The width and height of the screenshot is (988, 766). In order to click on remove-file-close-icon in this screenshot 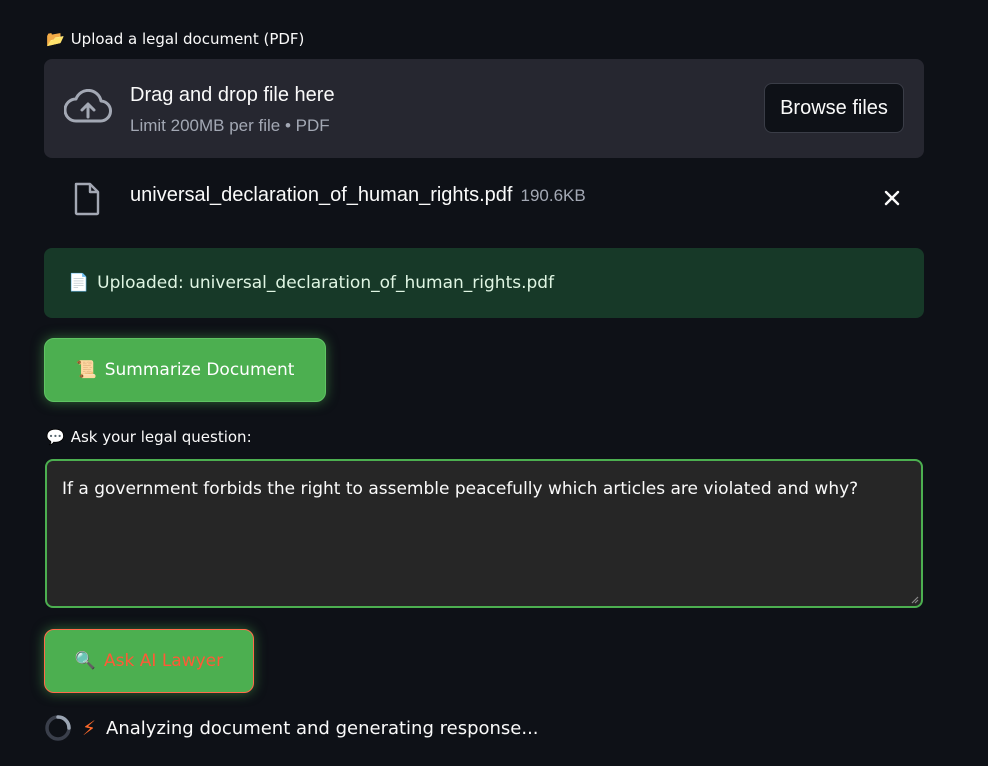, I will do `click(892, 198)`.